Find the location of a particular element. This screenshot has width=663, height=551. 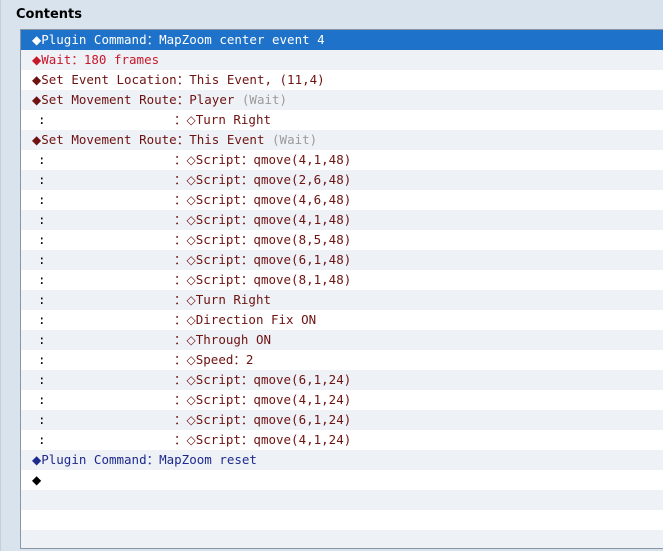

route-command-arg: qmove(6,1,48) is located at coordinates (302, 259).